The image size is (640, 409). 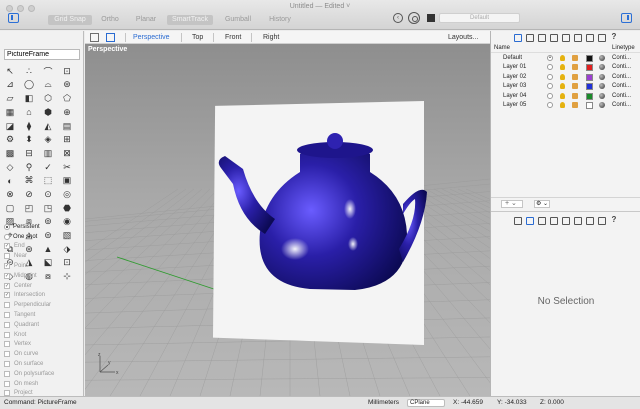 I want to click on tool-button: ▩, so click(x=10, y=153).